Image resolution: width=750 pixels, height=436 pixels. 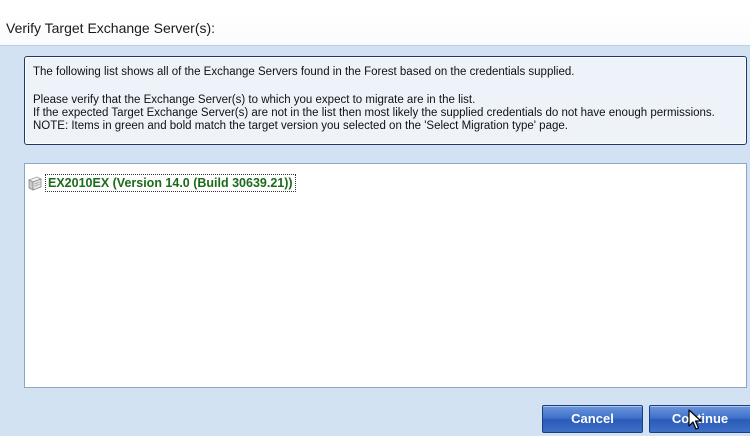 What do you see at coordinates (375, 6) in the screenshot?
I see `top-edge` at bounding box center [375, 6].